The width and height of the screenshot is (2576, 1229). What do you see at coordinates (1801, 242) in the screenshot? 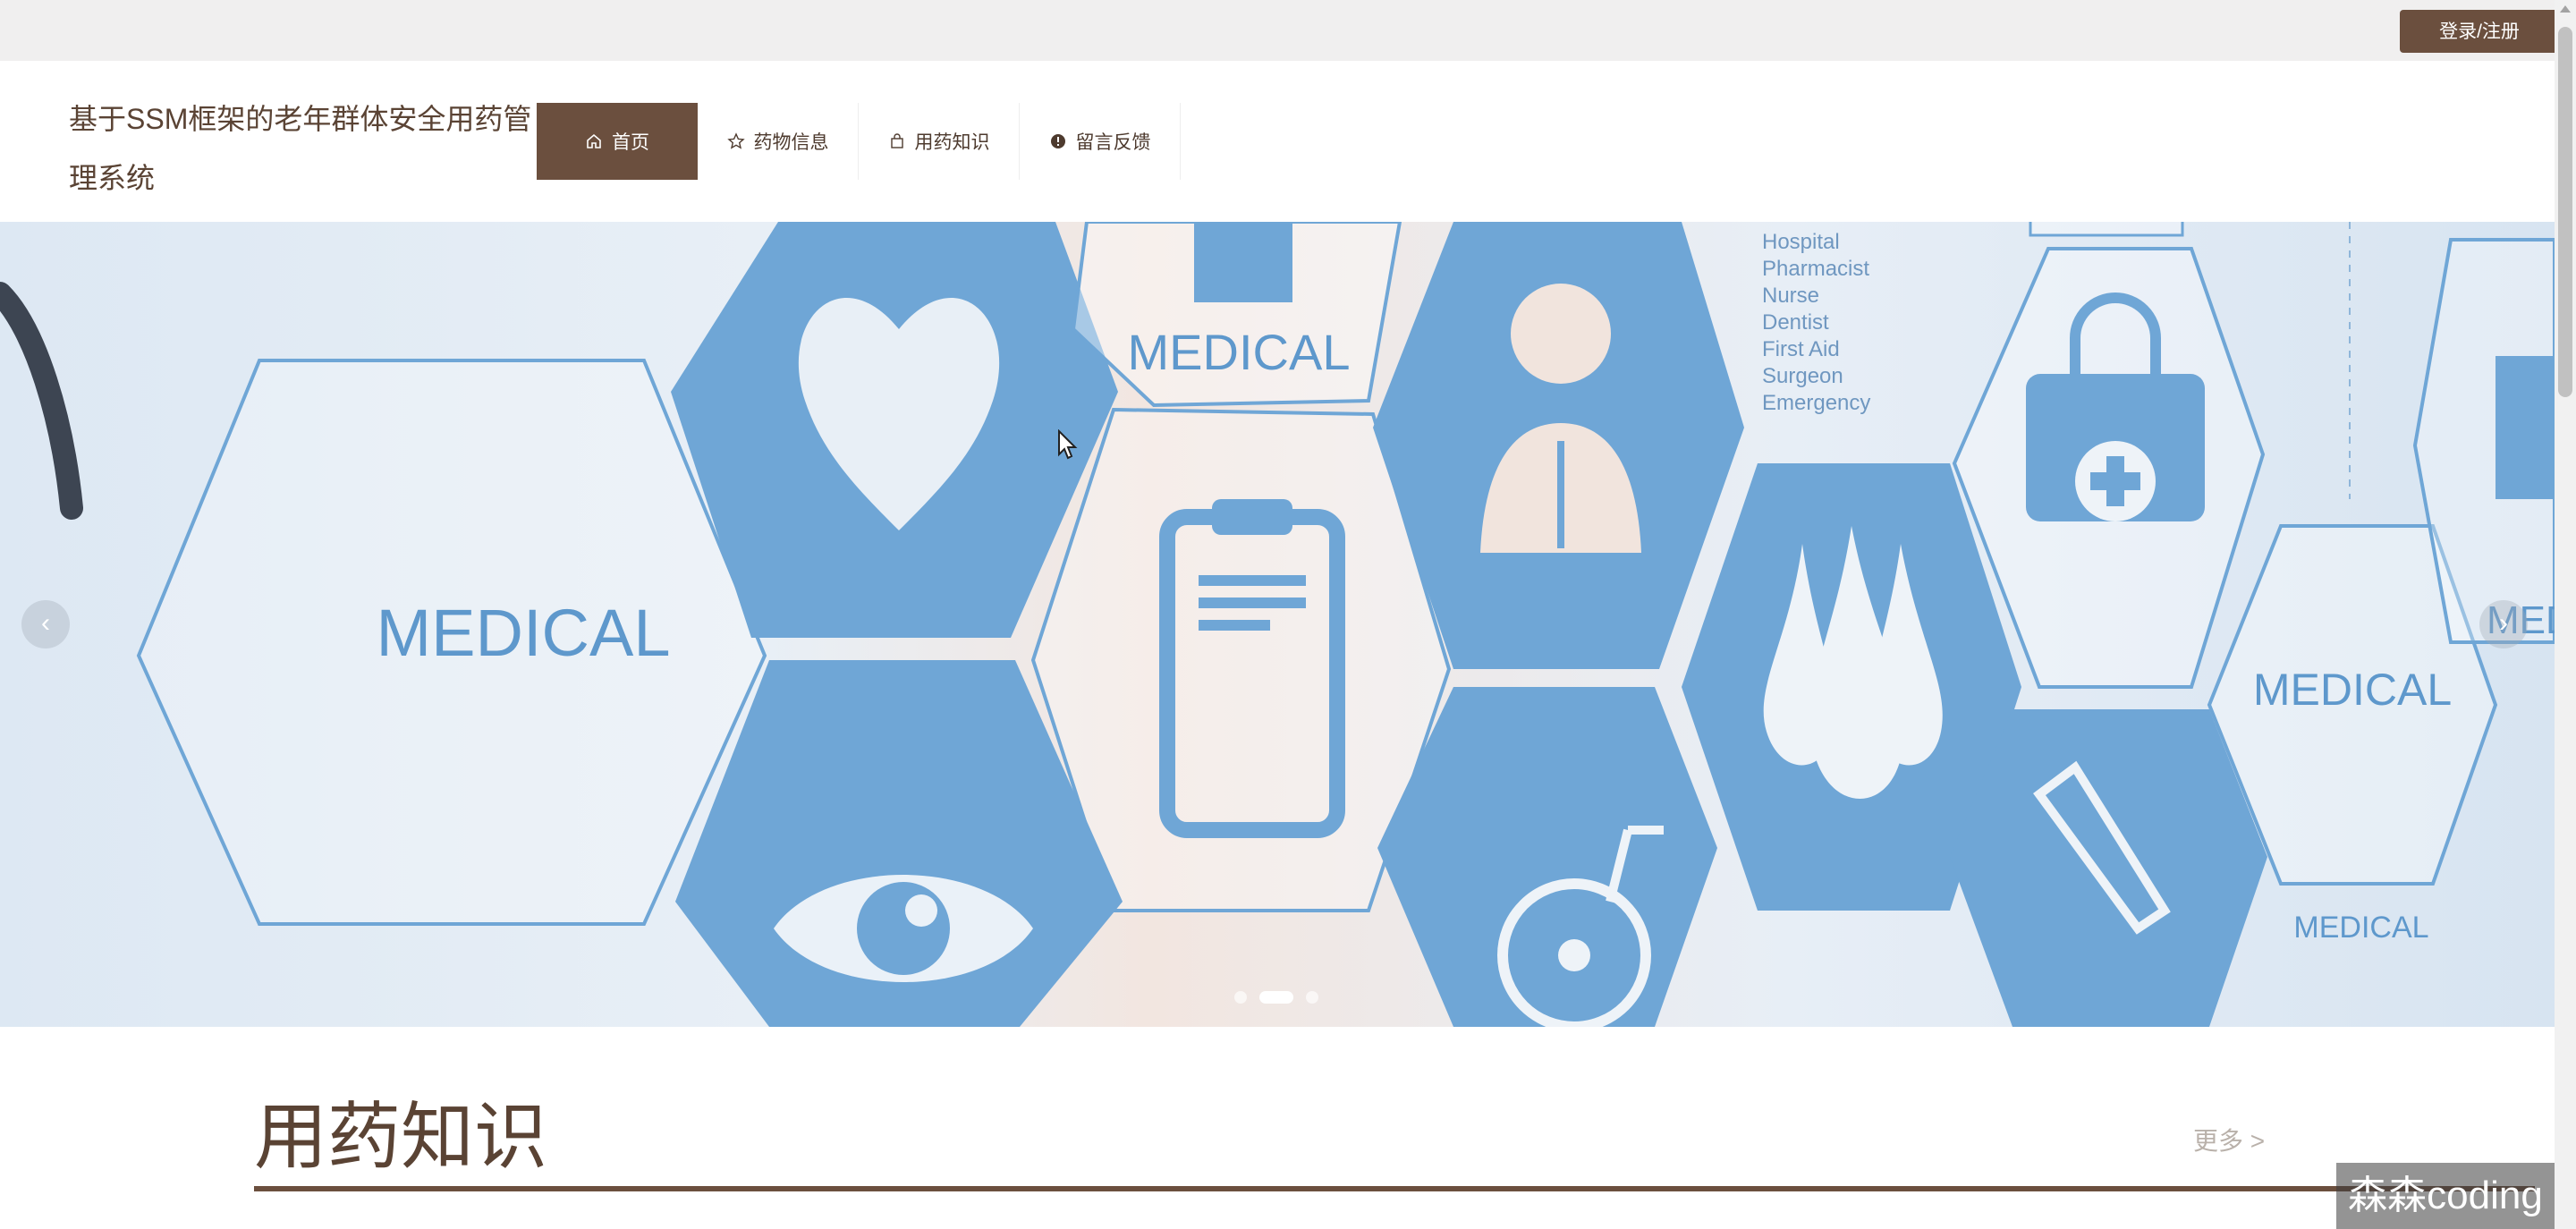
I see `list-hospital: Hospital` at bounding box center [1801, 242].